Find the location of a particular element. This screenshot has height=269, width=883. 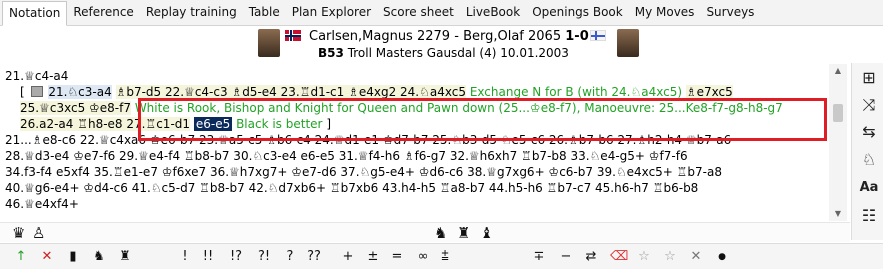

queen-icon: ♛ is located at coordinates (18, 233).